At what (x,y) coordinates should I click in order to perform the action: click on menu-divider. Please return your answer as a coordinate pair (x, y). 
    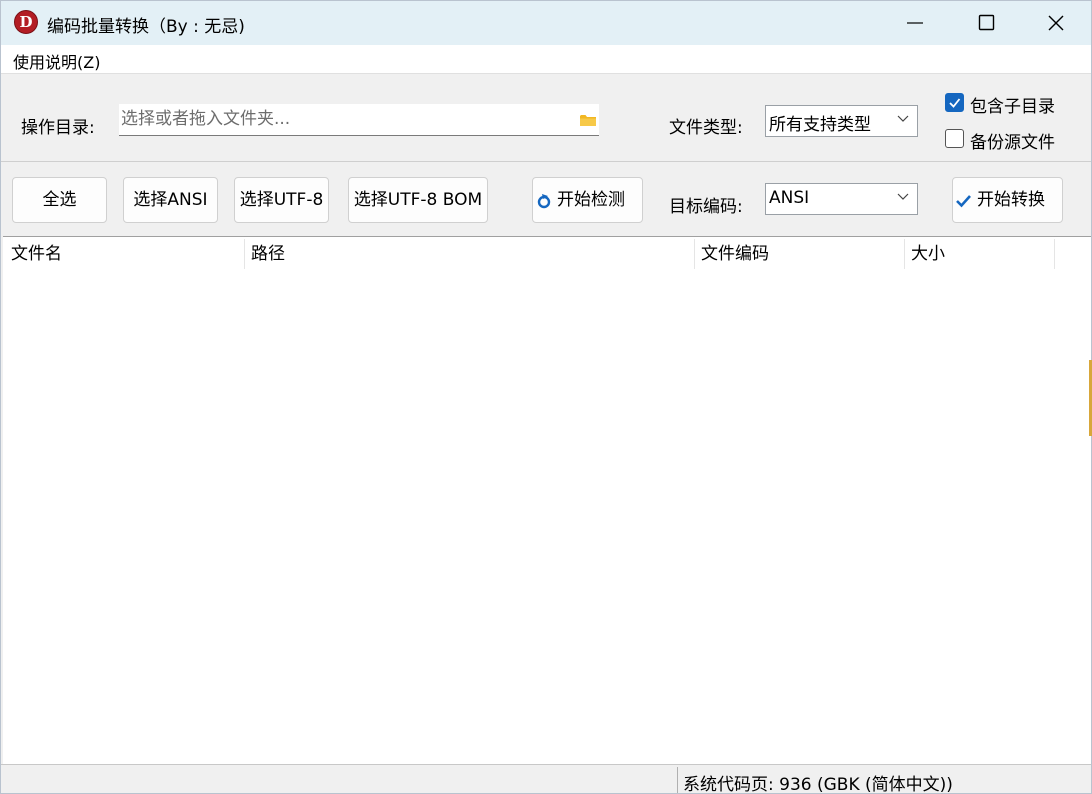
    Looking at the image, I should click on (546, 73).